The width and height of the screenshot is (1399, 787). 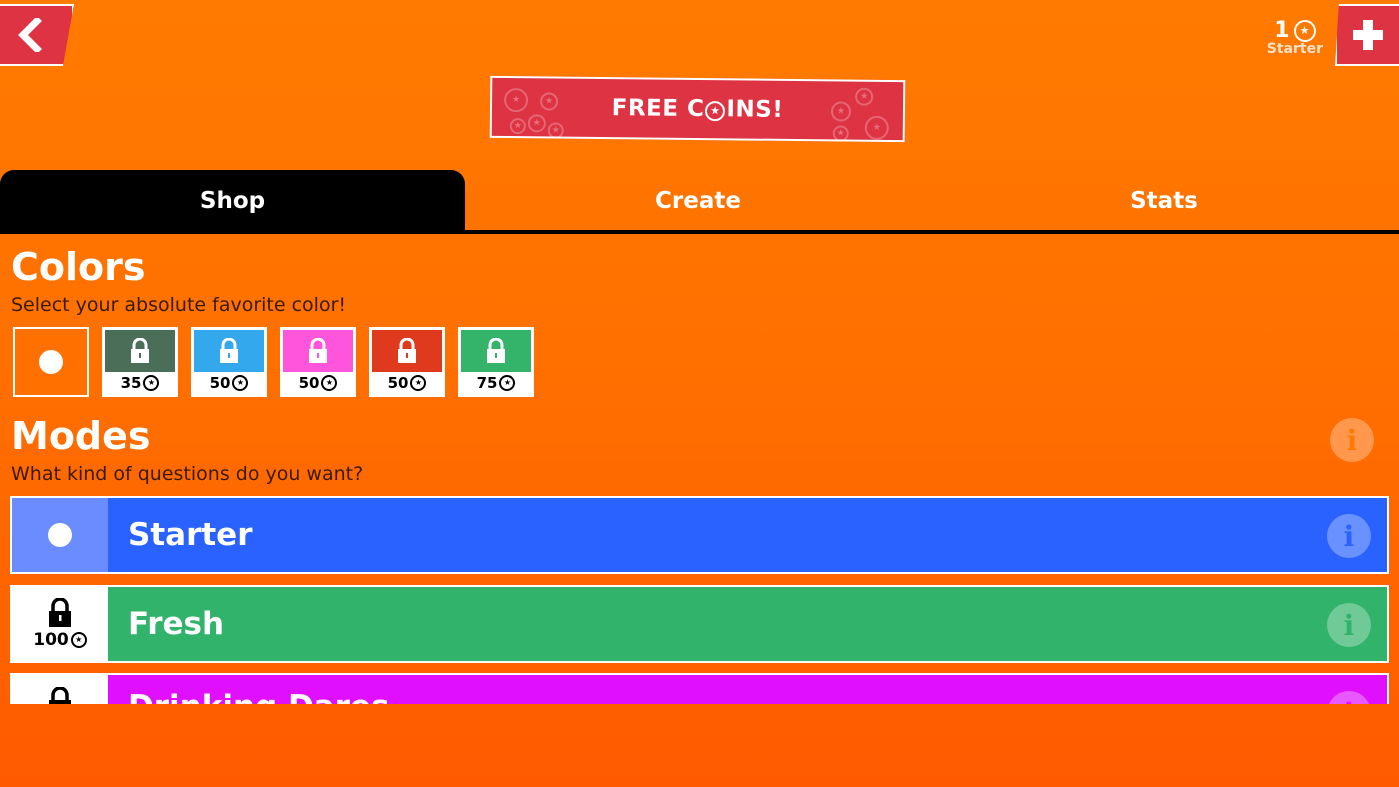 What do you see at coordinates (60, 640) in the screenshot?
I see `mode-price: 100 ★` at bounding box center [60, 640].